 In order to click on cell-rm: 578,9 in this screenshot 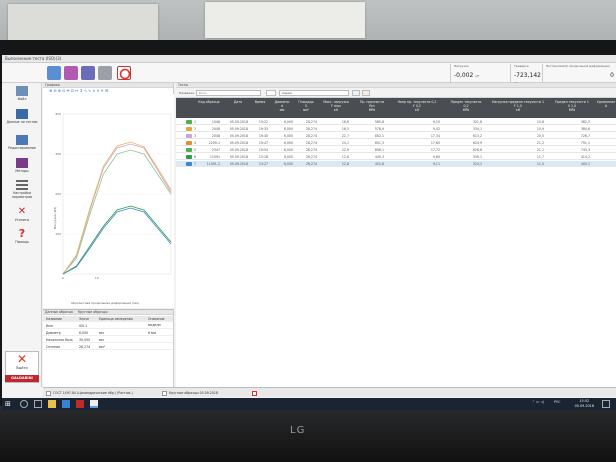, I will do `click(379, 129)`.